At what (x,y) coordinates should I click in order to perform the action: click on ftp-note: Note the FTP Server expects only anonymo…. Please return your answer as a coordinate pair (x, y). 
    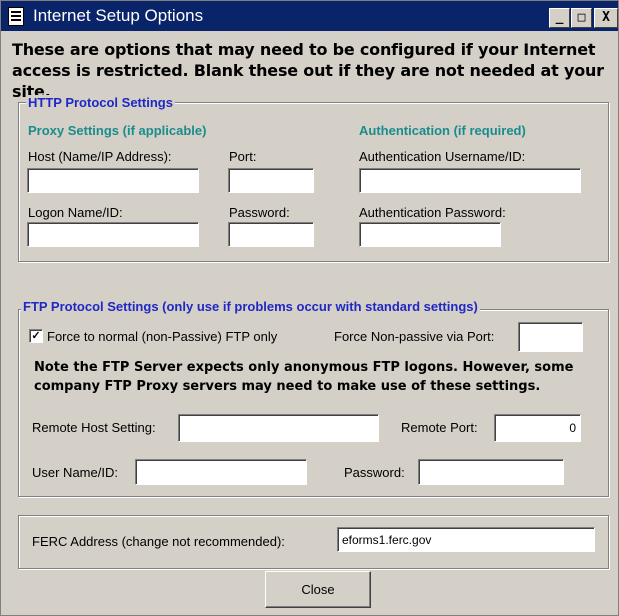
    Looking at the image, I should click on (304, 377).